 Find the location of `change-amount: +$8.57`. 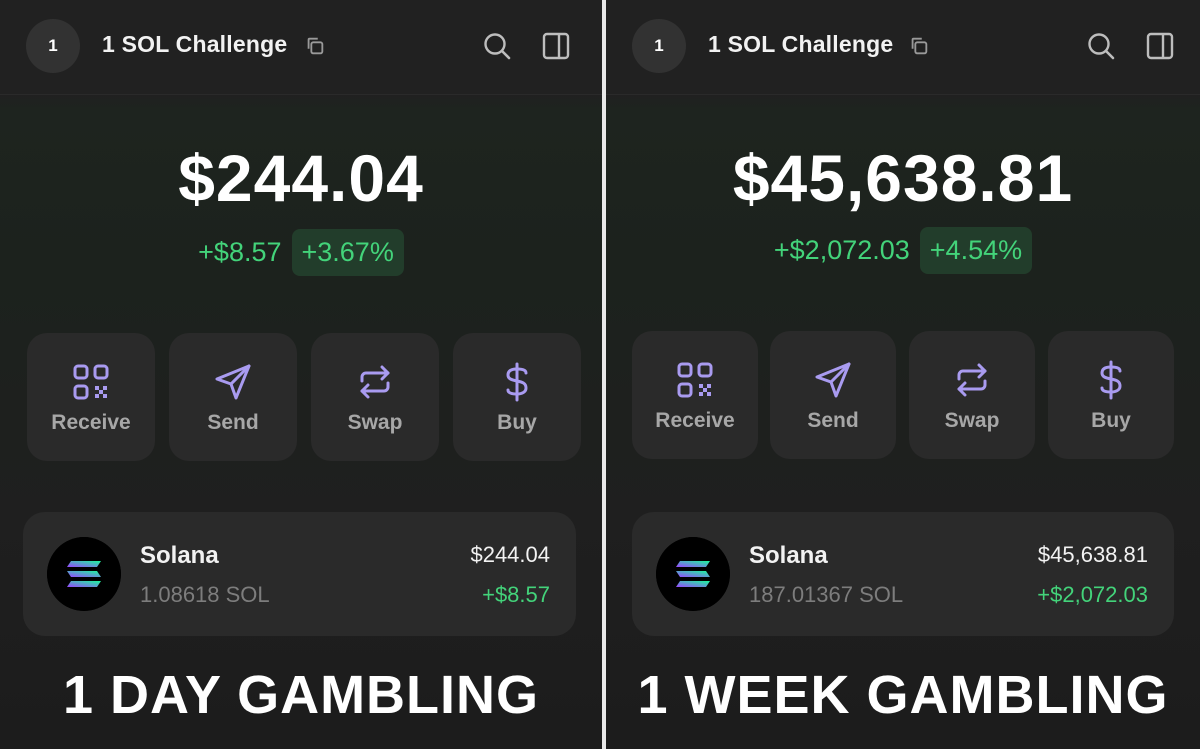

change-amount: +$8.57 is located at coordinates (240, 252).